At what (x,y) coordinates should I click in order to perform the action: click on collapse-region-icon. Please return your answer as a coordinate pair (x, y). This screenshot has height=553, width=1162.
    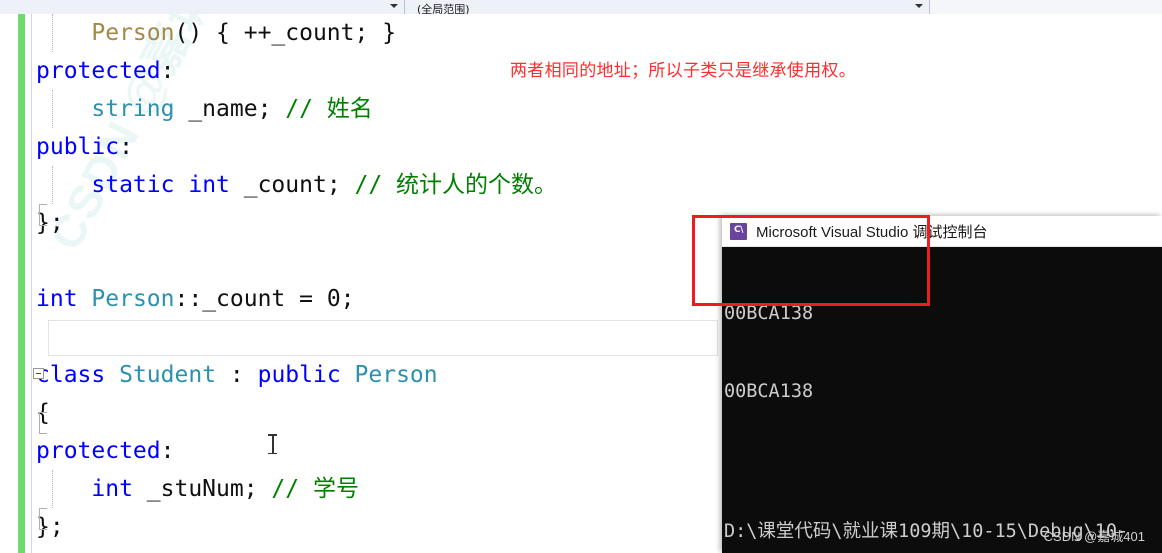
    Looking at the image, I should click on (38, 373).